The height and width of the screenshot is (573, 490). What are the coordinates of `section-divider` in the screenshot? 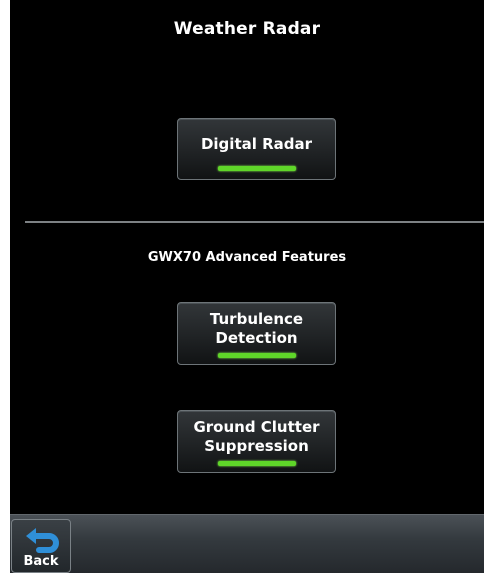 It's located at (254, 222).